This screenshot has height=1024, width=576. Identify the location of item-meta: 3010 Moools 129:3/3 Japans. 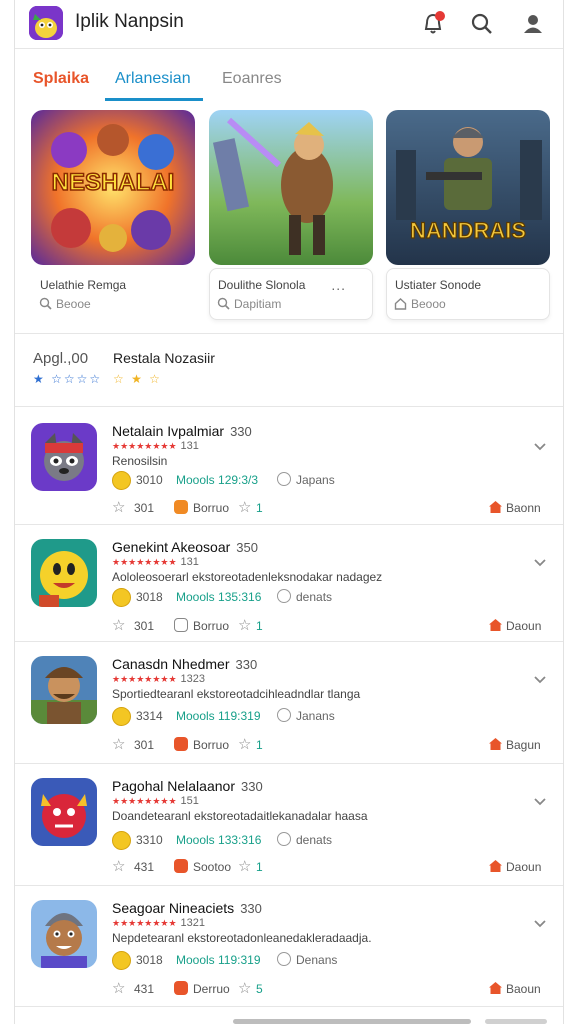
(332, 481).